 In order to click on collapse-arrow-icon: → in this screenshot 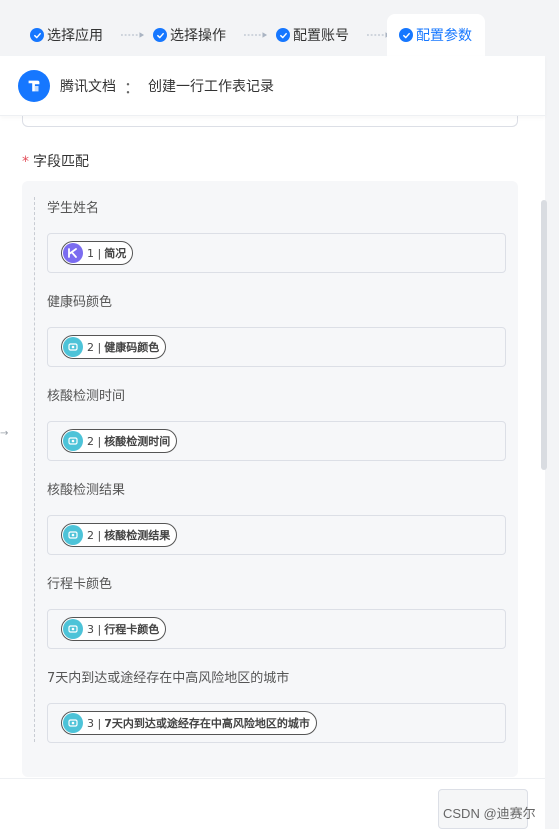, I will do `click(4, 433)`.